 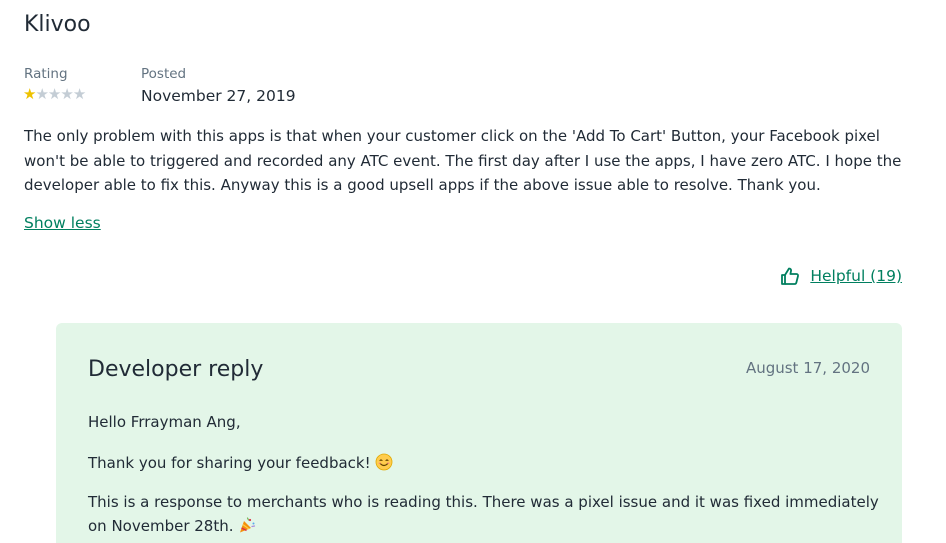 I want to click on show-less-link: Show less, so click(x=62, y=223).